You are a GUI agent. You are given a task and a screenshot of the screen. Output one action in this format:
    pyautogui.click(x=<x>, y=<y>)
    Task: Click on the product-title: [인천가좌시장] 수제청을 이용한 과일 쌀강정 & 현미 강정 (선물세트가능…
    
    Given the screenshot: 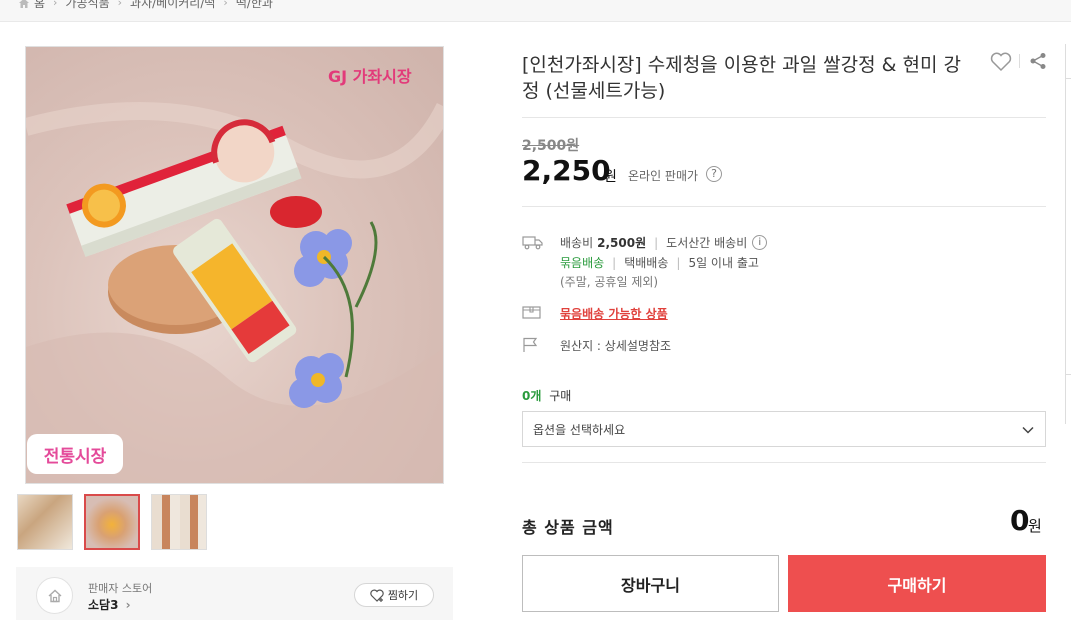 What is the action you would take?
    pyautogui.click(x=741, y=78)
    